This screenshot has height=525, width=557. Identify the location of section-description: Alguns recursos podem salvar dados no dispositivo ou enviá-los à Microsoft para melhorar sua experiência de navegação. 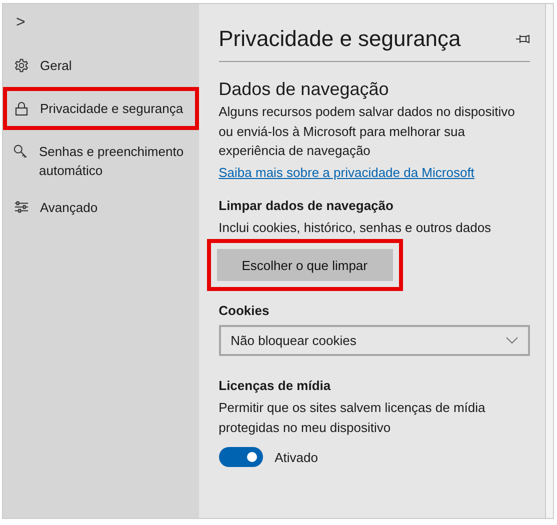
(367, 131).